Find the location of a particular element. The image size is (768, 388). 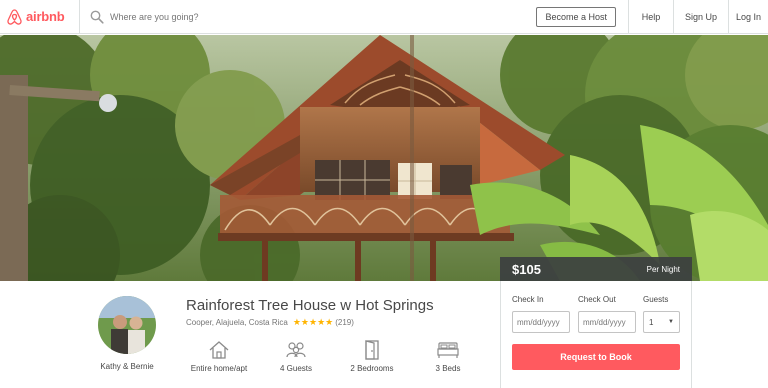

amenity-beds: 3 Beds is located at coordinates (448, 356).